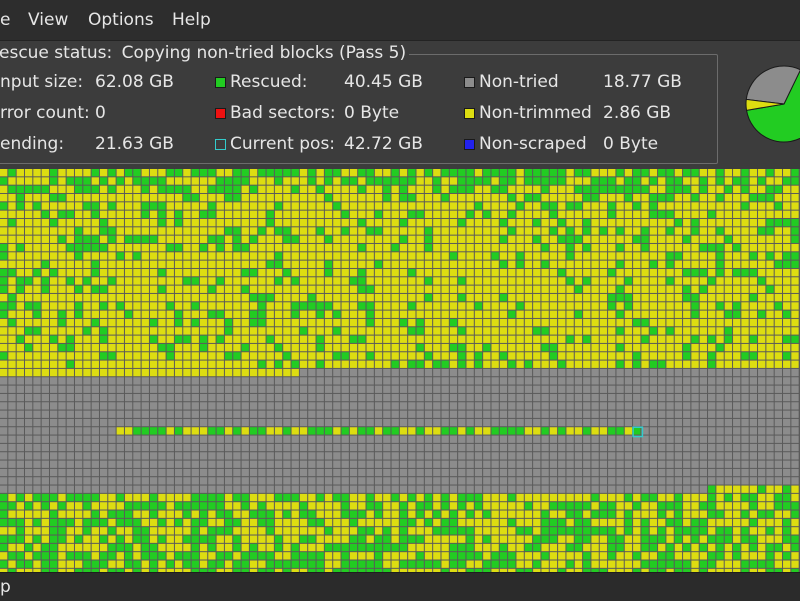 This screenshot has width=800, height=601. What do you see at coordinates (469, 82) in the screenshot?
I see `non-tried-swatch` at bounding box center [469, 82].